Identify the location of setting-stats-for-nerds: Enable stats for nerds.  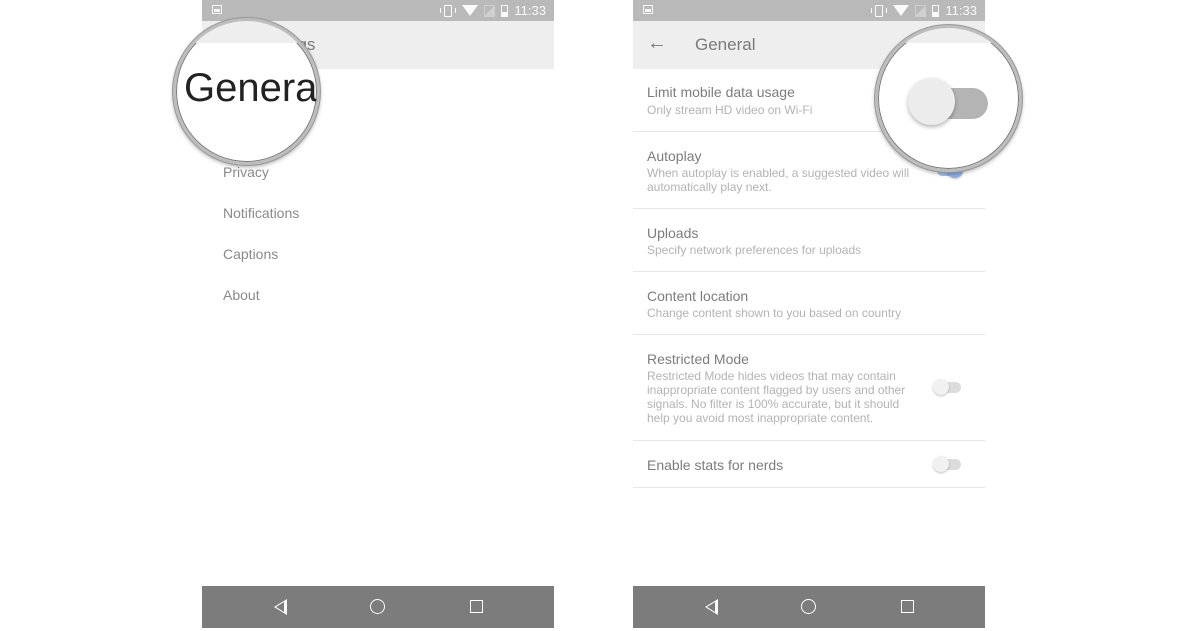
(809, 464).